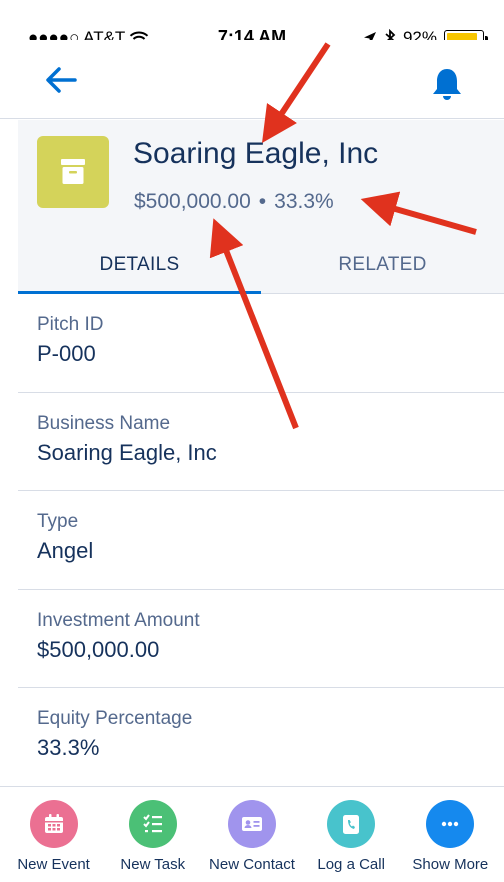  What do you see at coordinates (351, 864) in the screenshot?
I see `action-label: Log a Call` at bounding box center [351, 864].